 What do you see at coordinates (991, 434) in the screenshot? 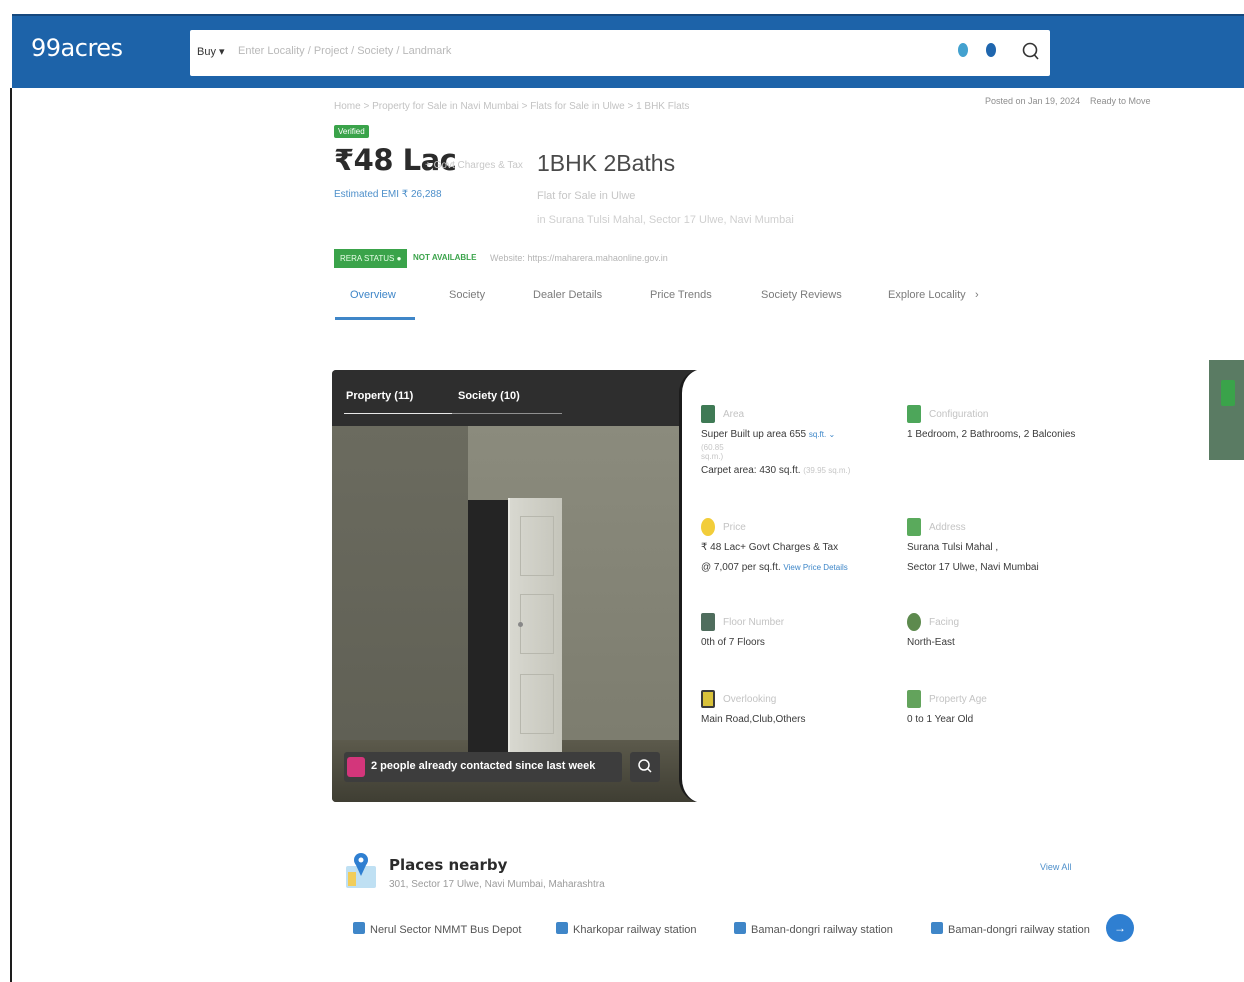
I see `detail-value: 1 Bedroom, 2 Bathrooms, 2 Balconies` at bounding box center [991, 434].